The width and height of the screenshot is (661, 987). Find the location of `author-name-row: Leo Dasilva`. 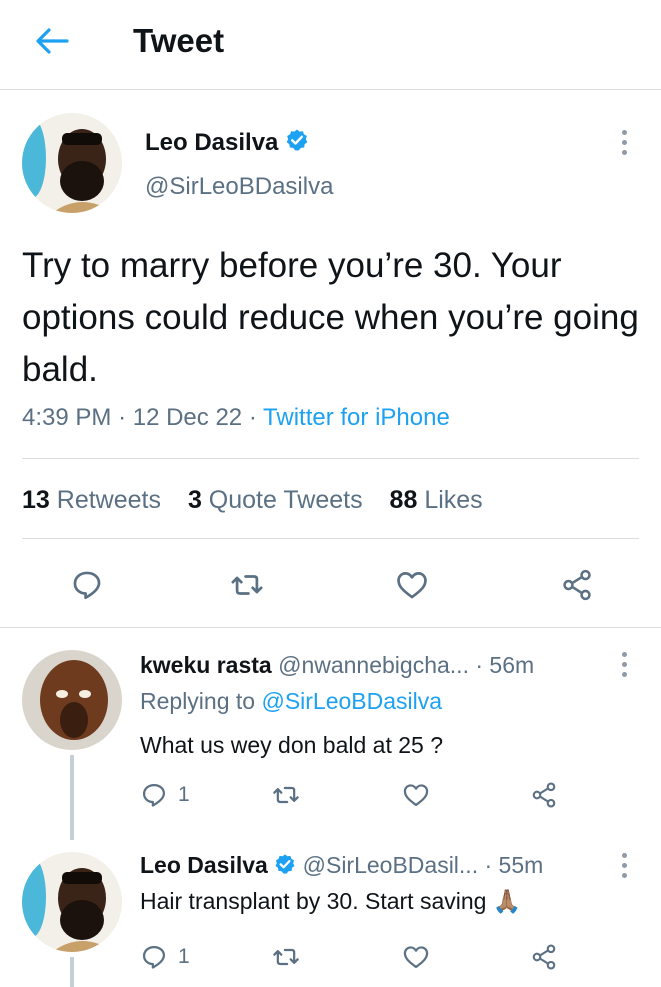

author-name-row: Leo Dasilva is located at coordinates (227, 143).